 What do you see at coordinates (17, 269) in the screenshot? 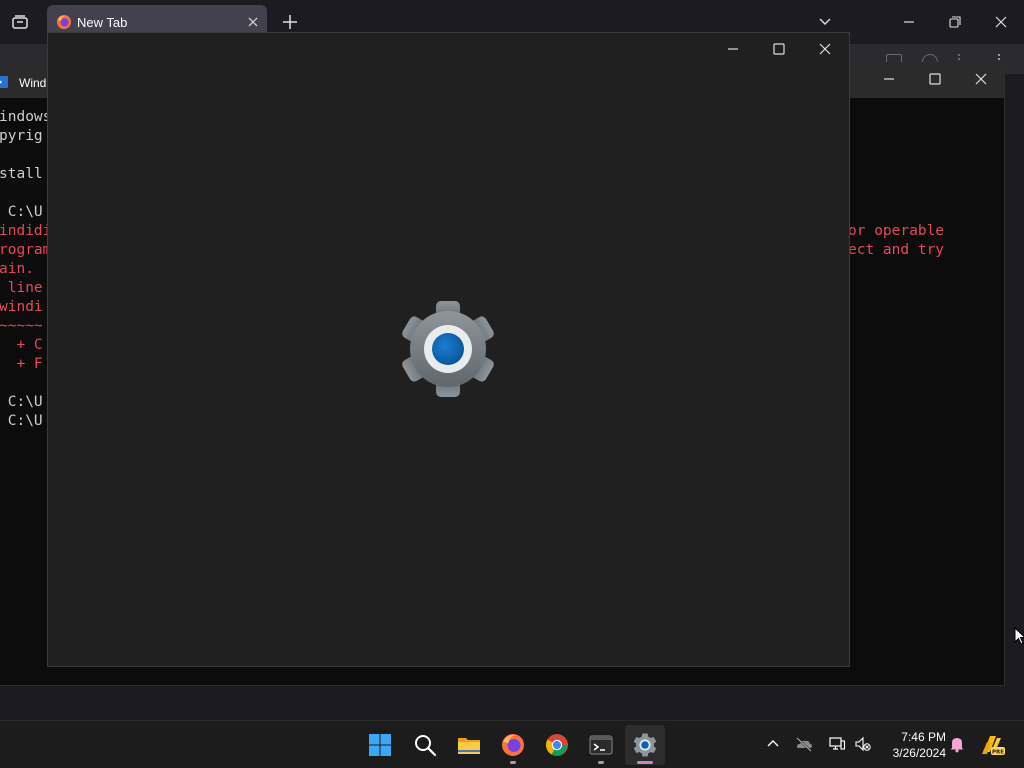
I see `terminal-line: ain.` at bounding box center [17, 269].